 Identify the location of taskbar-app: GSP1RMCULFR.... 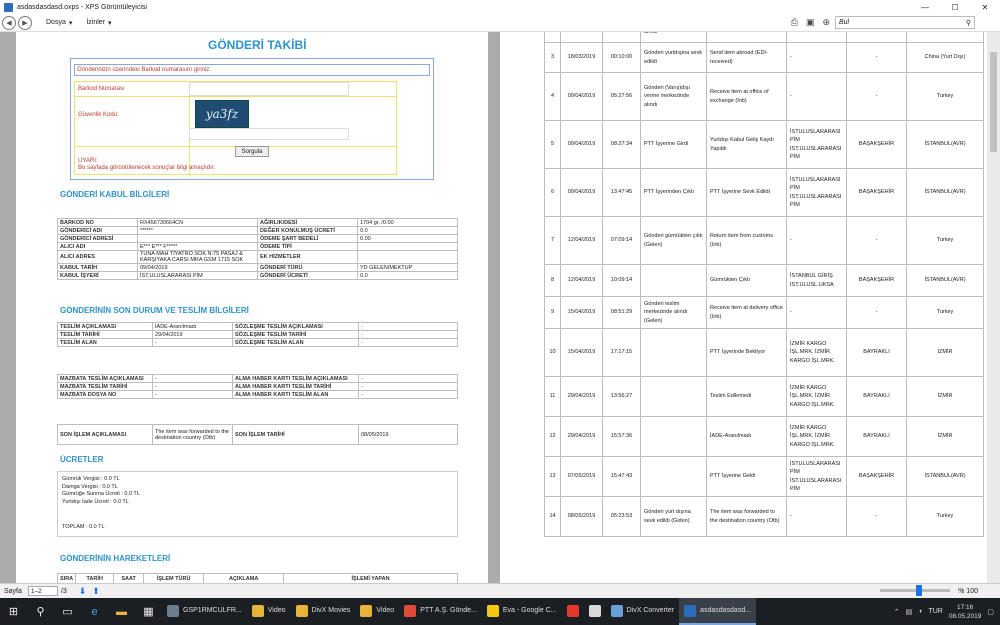
(204, 611).